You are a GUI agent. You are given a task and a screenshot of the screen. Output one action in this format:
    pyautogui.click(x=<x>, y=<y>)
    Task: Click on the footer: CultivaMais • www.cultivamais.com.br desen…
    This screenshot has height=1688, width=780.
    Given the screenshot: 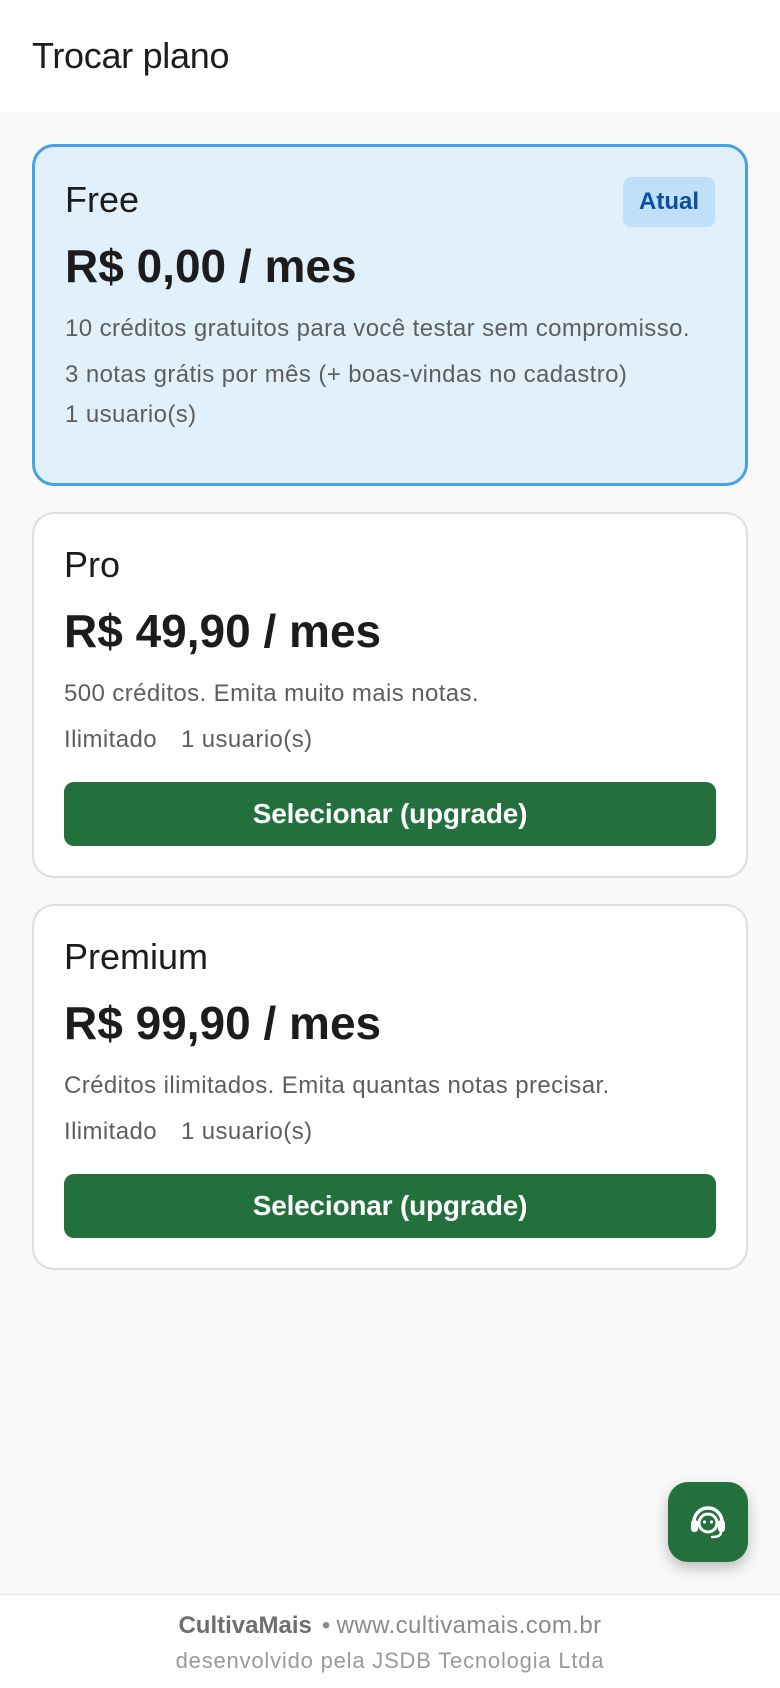 What is the action you would take?
    pyautogui.click(x=390, y=1641)
    